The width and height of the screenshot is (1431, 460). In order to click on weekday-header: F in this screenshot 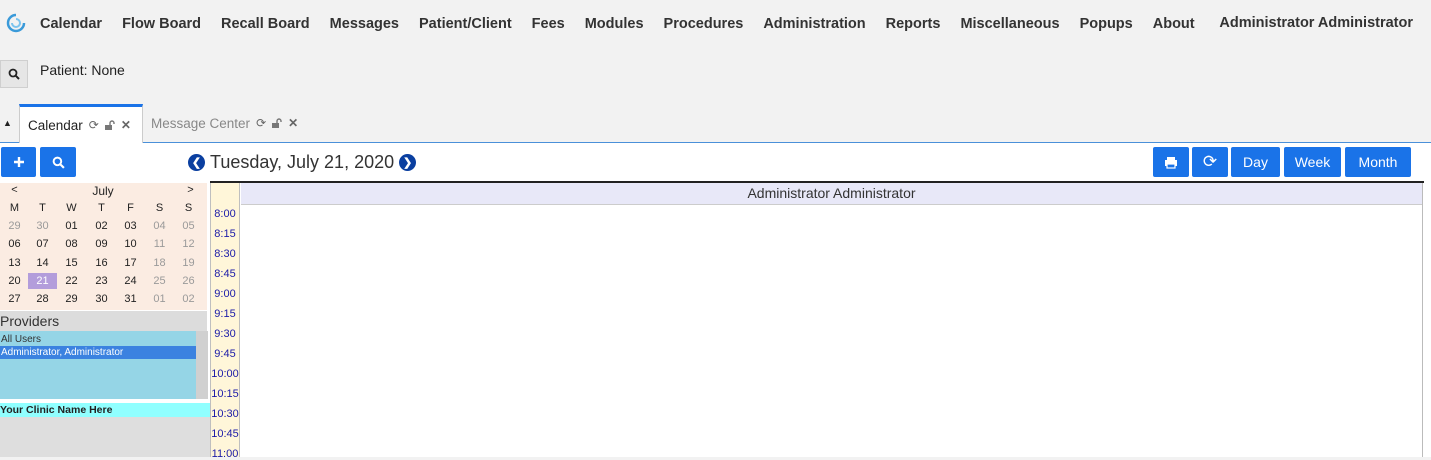, I will do `click(130, 208)`.